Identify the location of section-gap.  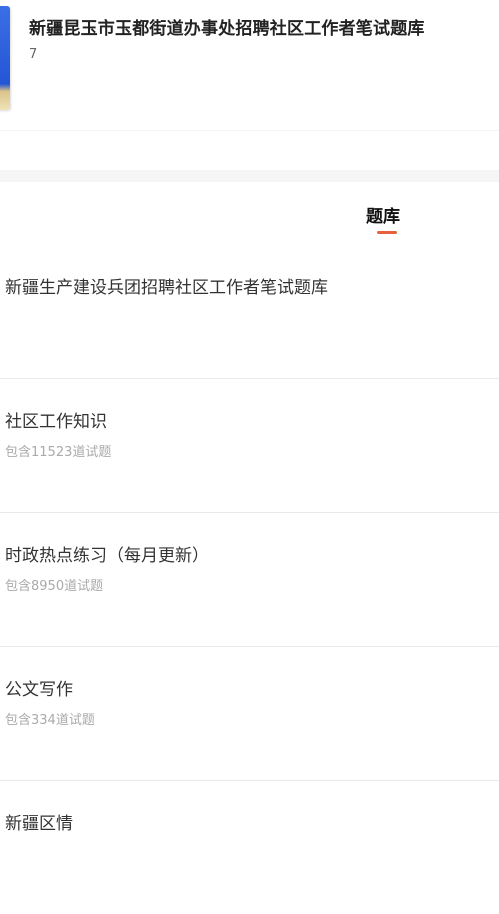
(249, 176).